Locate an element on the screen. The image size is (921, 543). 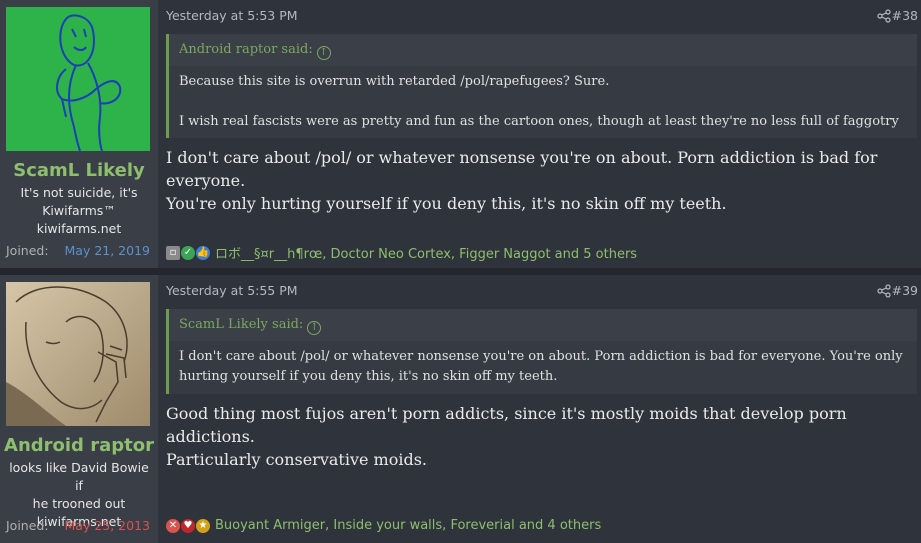
user-title-line: looks like David Bowie if is located at coordinates (79, 476).